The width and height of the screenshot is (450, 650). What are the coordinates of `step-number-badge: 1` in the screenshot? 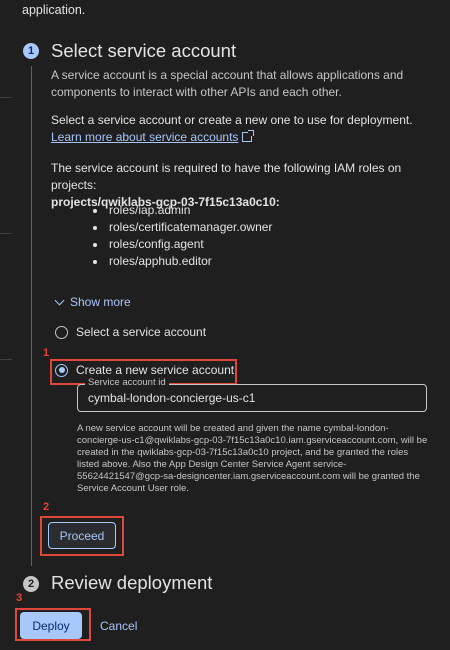 It's located at (31, 51).